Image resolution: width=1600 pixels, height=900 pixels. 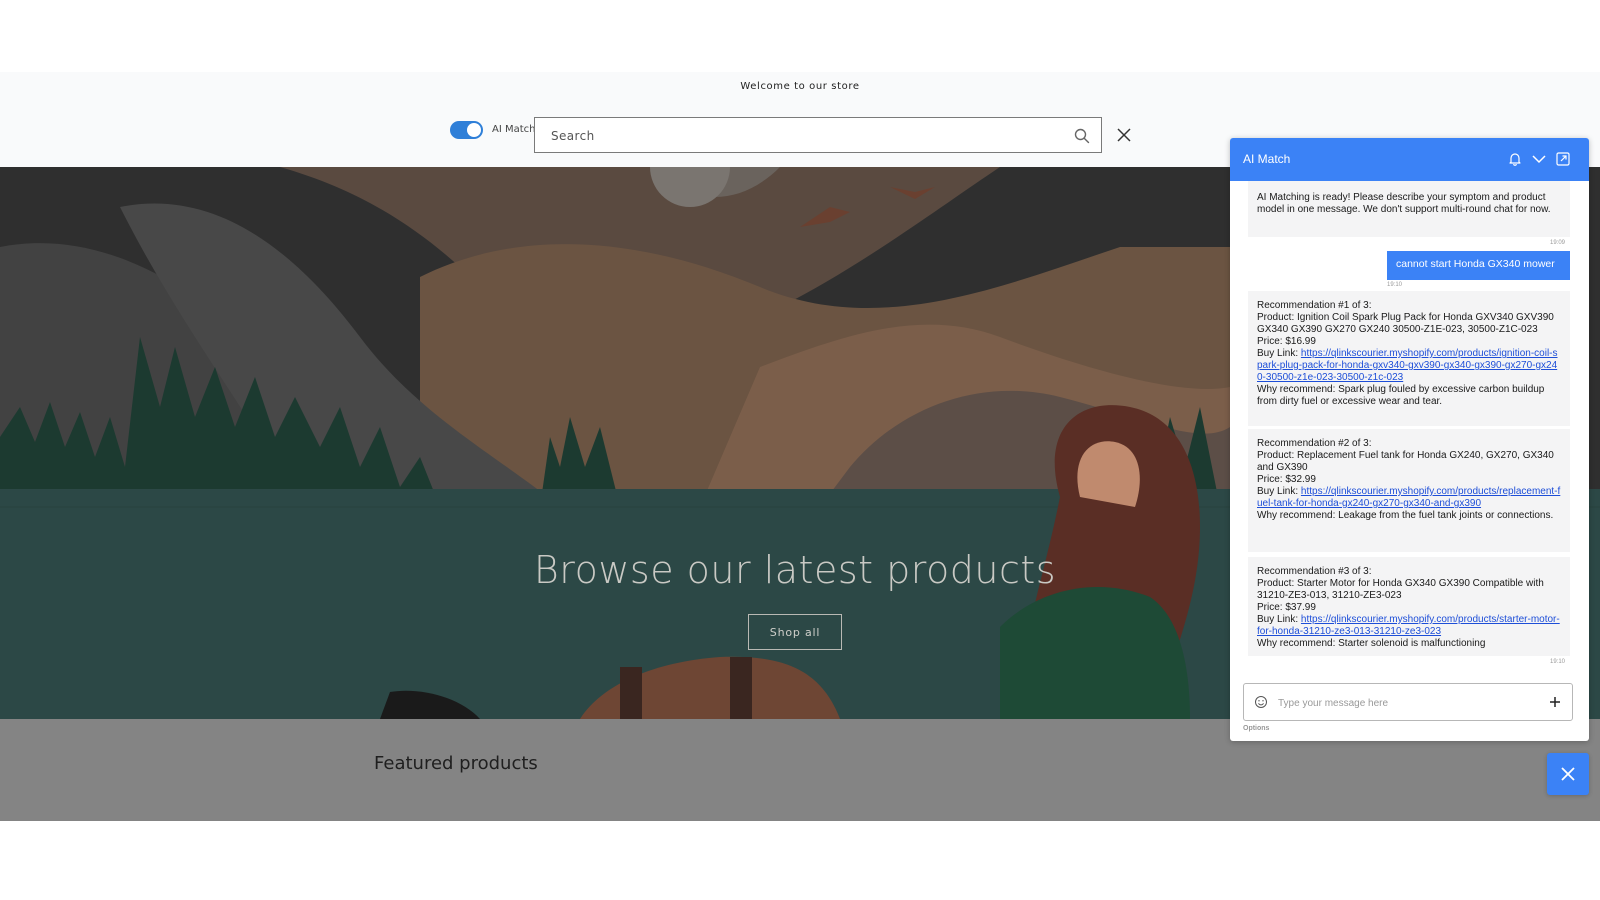 I want to click on chat-title: AI Match, so click(x=1267, y=159).